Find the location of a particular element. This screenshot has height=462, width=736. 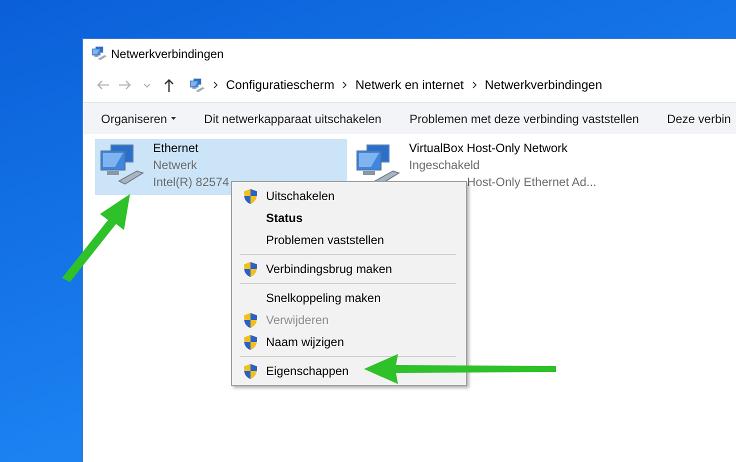

caret-icon is located at coordinates (173, 118).